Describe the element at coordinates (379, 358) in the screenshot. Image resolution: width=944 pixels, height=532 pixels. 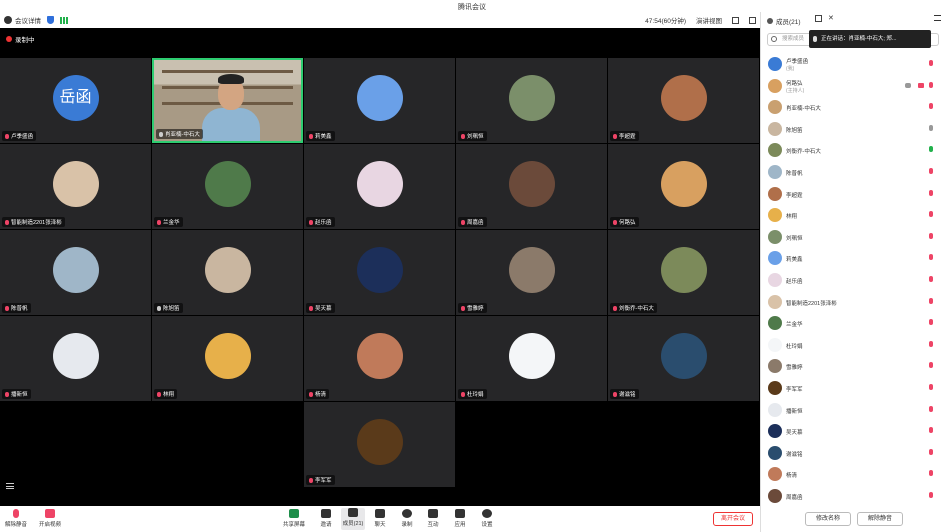
I see `video-tile: 杨清` at that location.